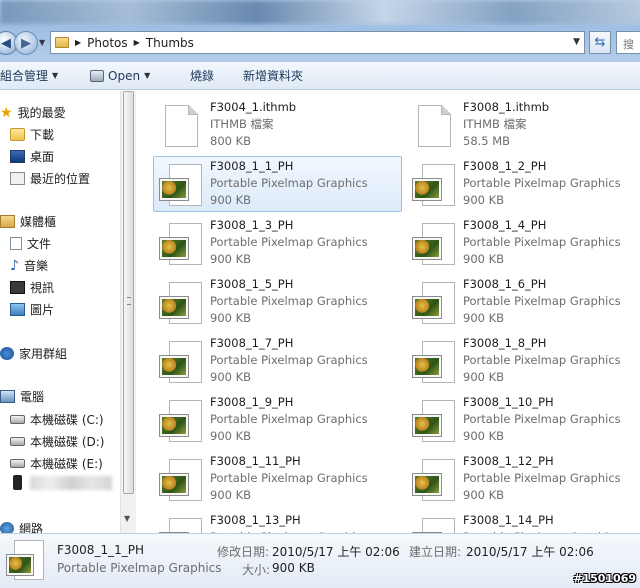 The image size is (640, 588). I want to click on title-bar: ◀ ▶ ▼ ▶ Photos ▶ Thumbs ▼ ⇆ 搜, so click(320, 31).